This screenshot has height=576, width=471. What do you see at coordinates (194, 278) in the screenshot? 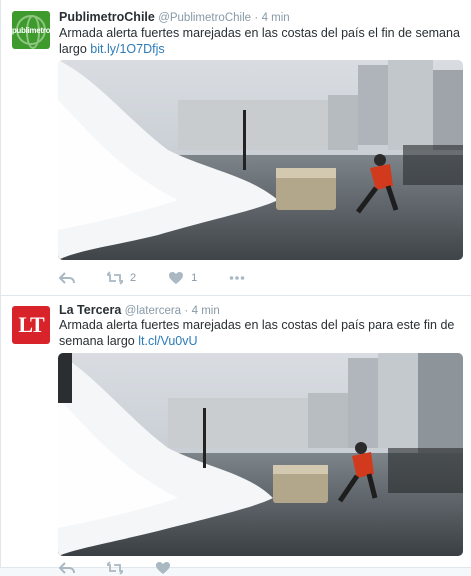
I see `like-count: 1` at bounding box center [194, 278].